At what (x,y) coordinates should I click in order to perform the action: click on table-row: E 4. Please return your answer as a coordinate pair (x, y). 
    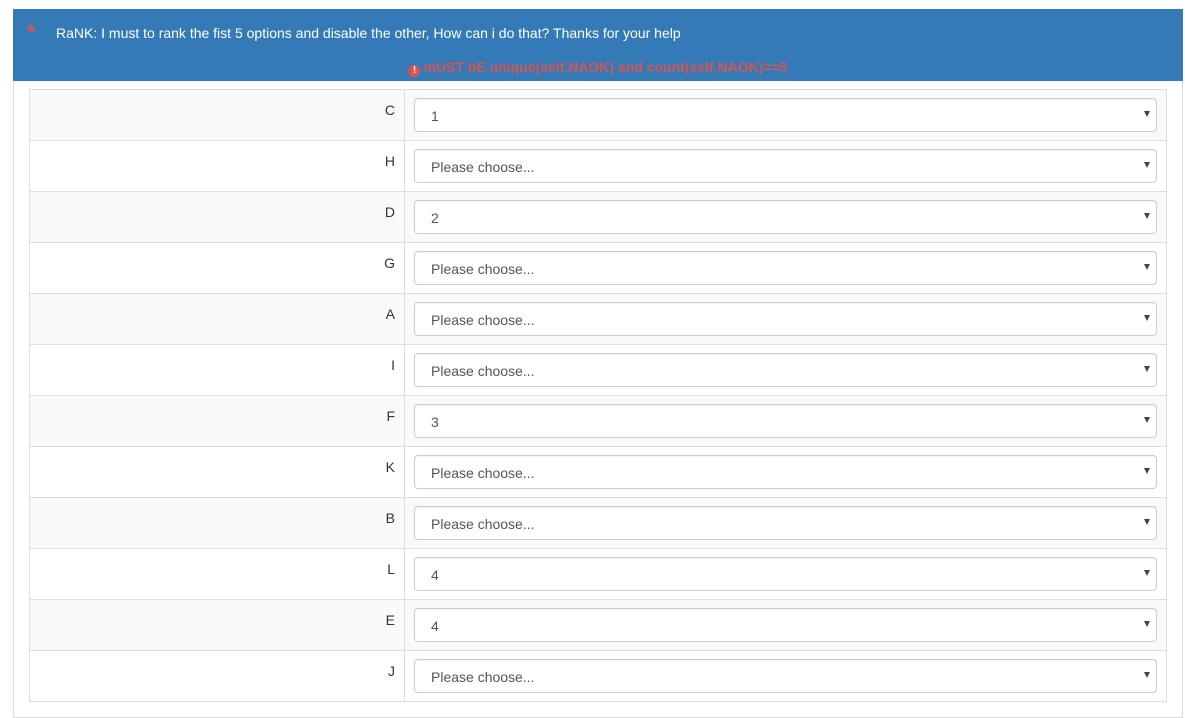
    Looking at the image, I should click on (598, 625).